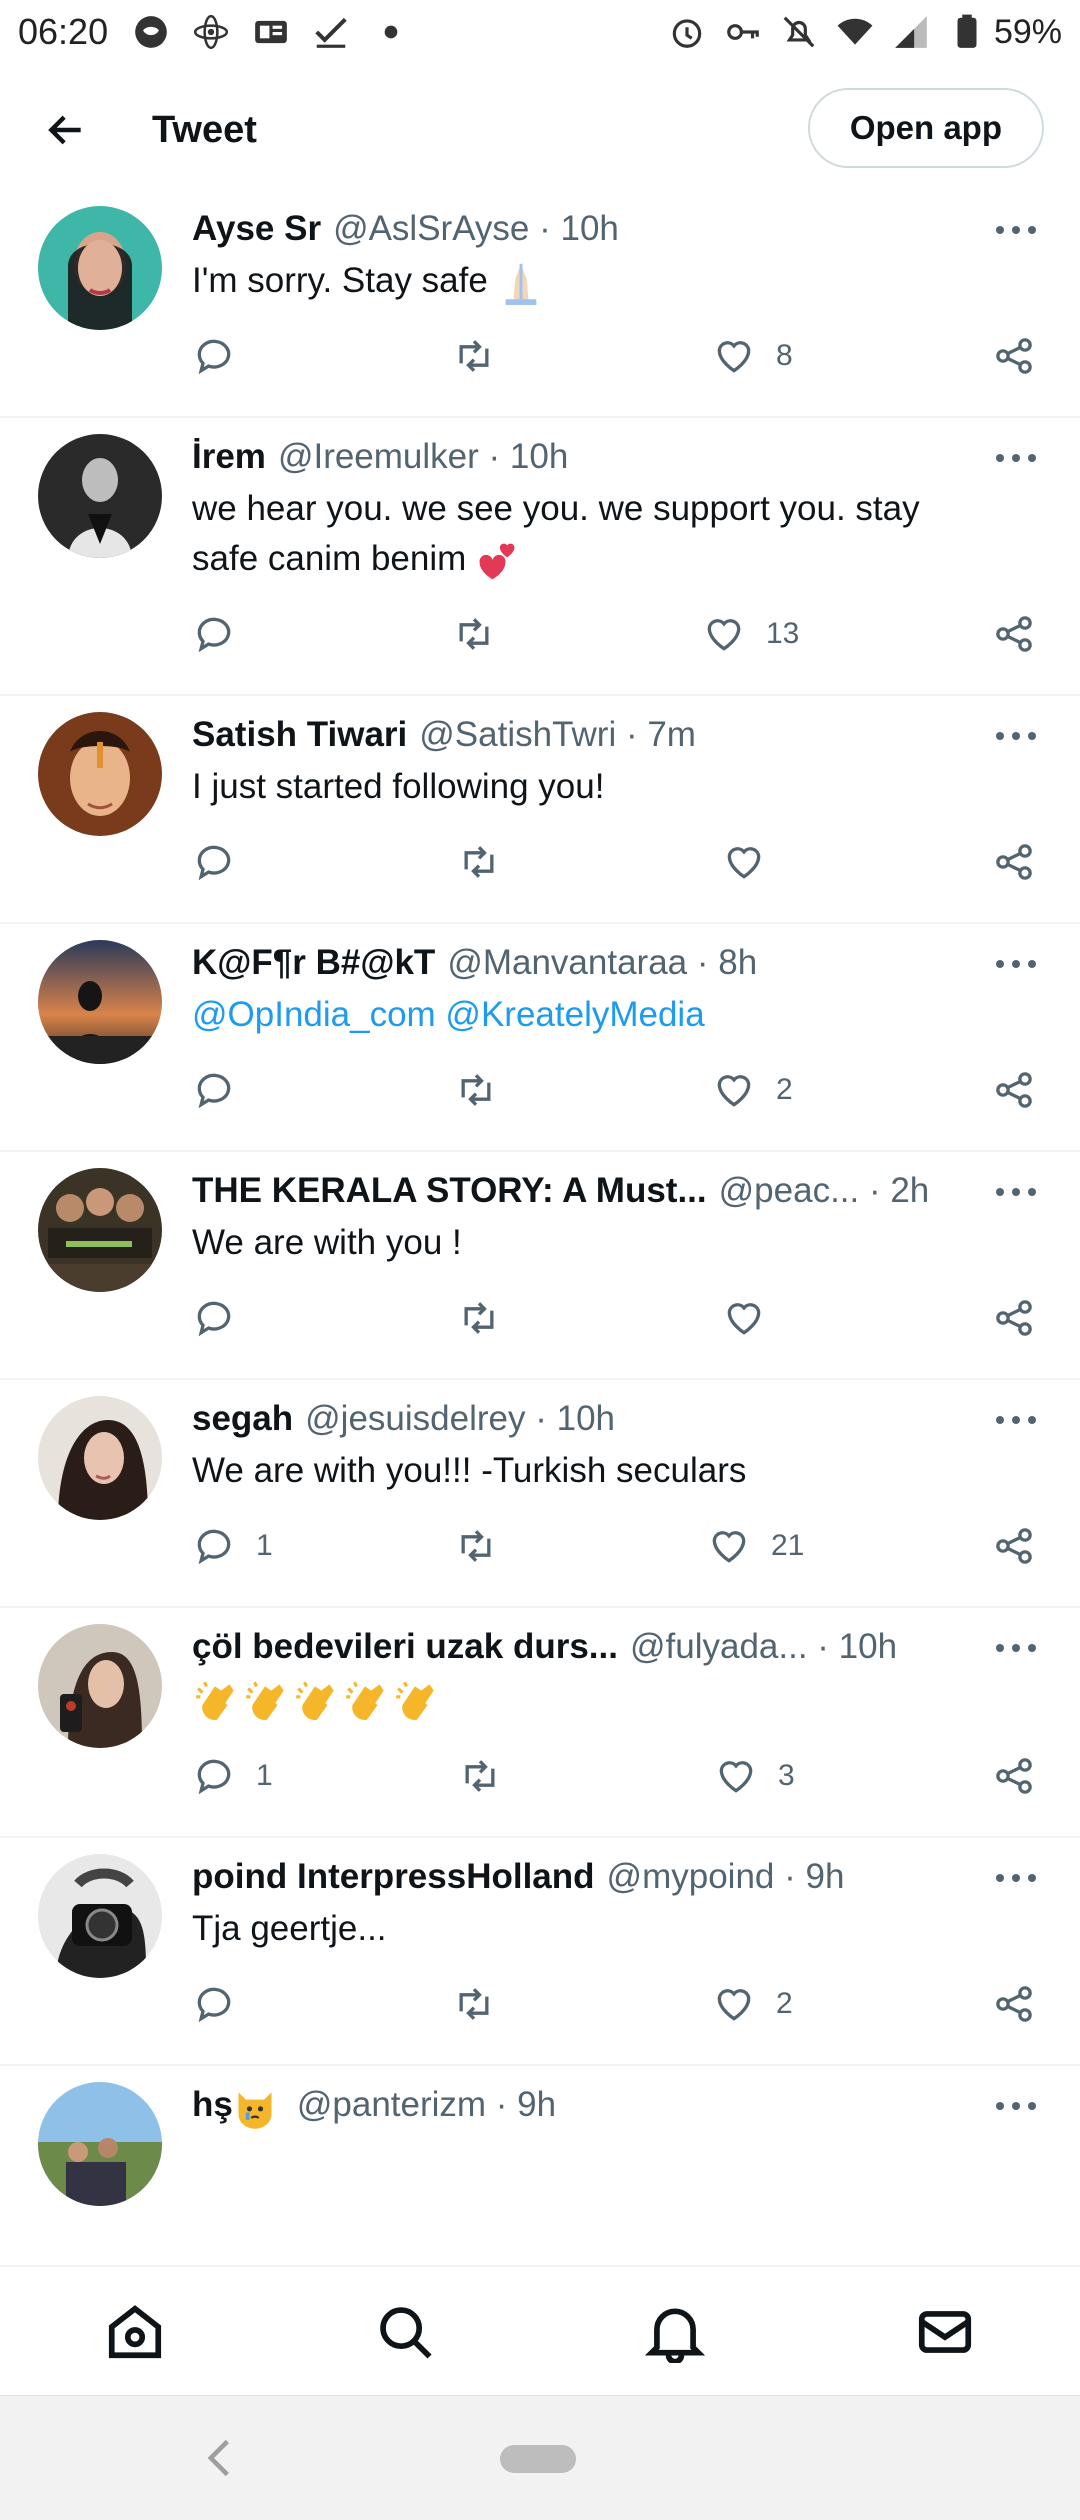 This screenshot has width=1080, height=2520. What do you see at coordinates (229, 457) in the screenshot?
I see `author-name: İrem` at bounding box center [229, 457].